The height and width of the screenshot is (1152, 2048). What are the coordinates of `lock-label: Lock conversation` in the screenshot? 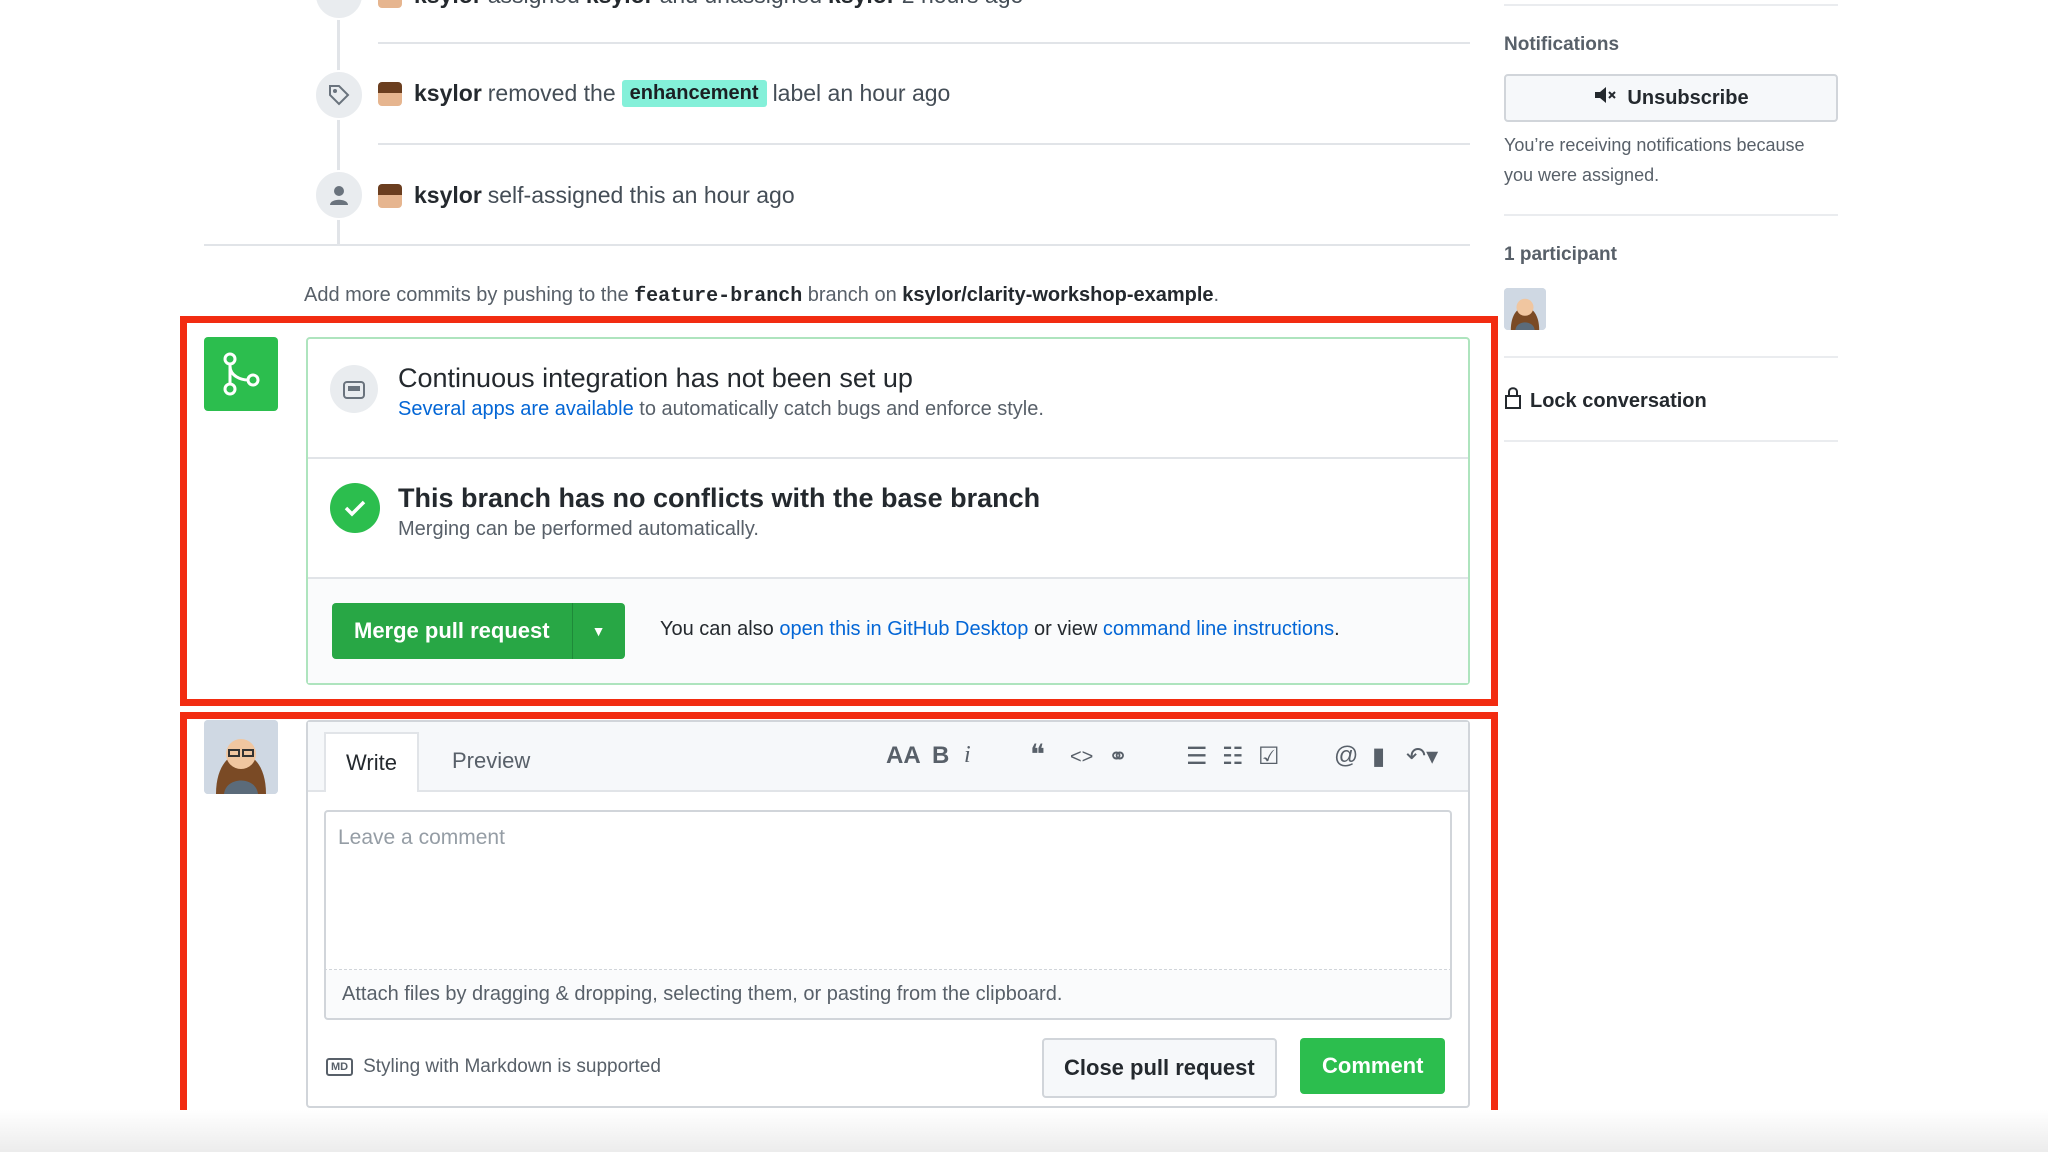 It's located at (1618, 400).